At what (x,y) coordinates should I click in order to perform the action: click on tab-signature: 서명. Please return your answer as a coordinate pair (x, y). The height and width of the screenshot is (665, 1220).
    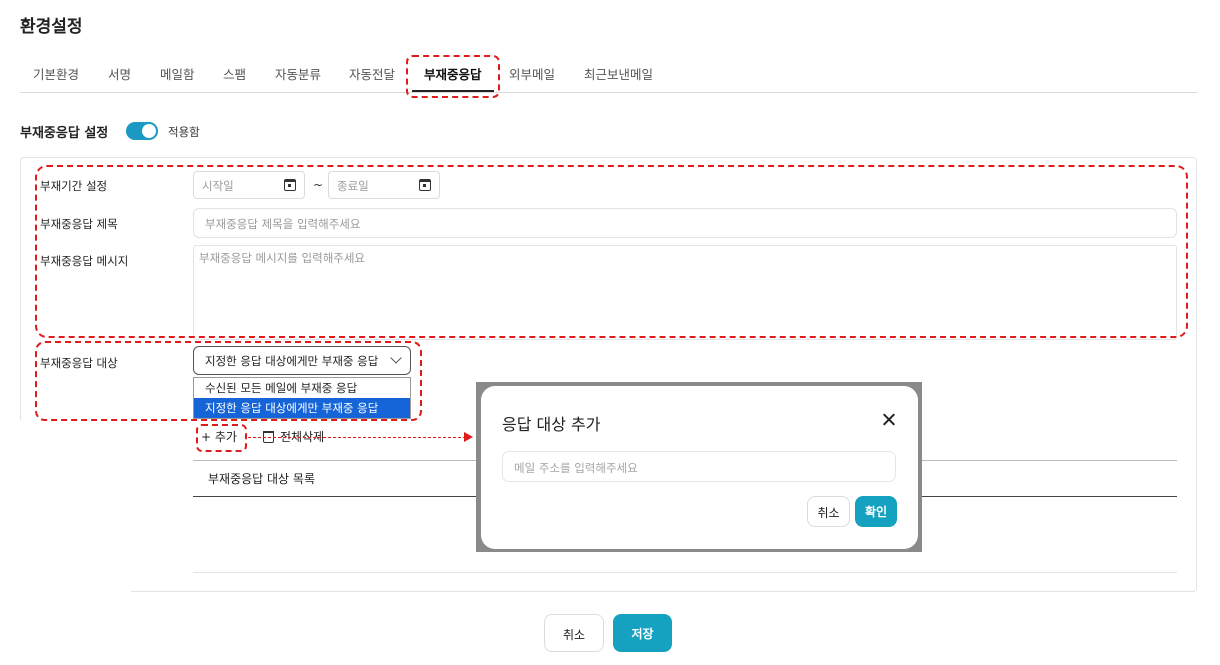
    Looking at the image, I should click on (119, 73).